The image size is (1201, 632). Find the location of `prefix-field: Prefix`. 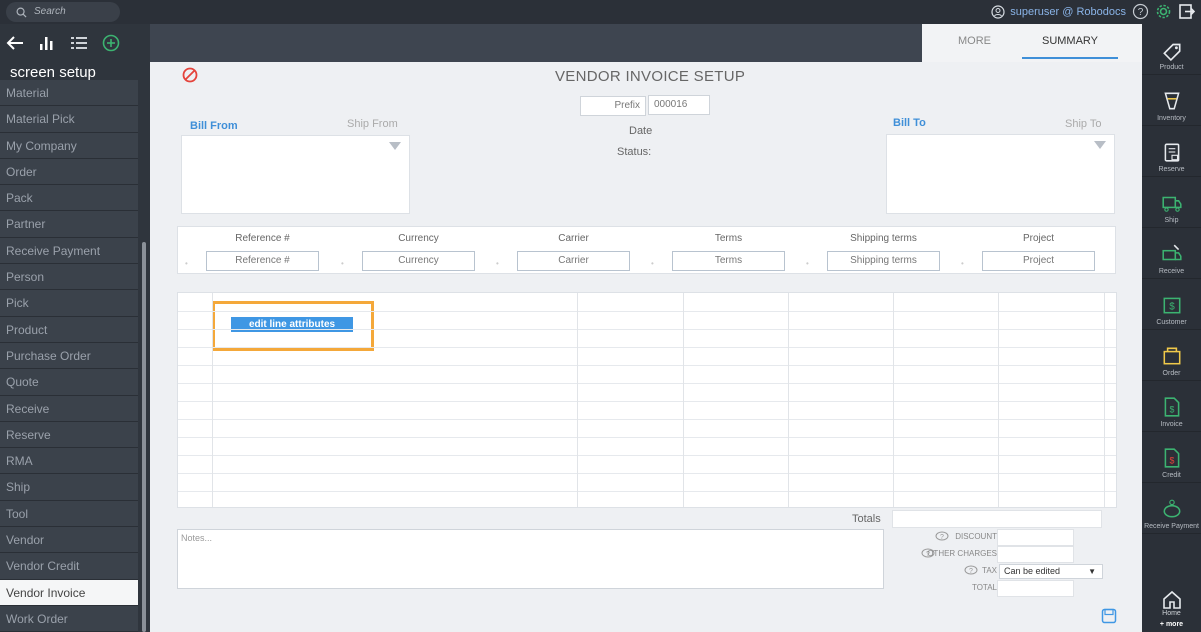

prefix-field: Prefix is located at coordinates (613, 106).